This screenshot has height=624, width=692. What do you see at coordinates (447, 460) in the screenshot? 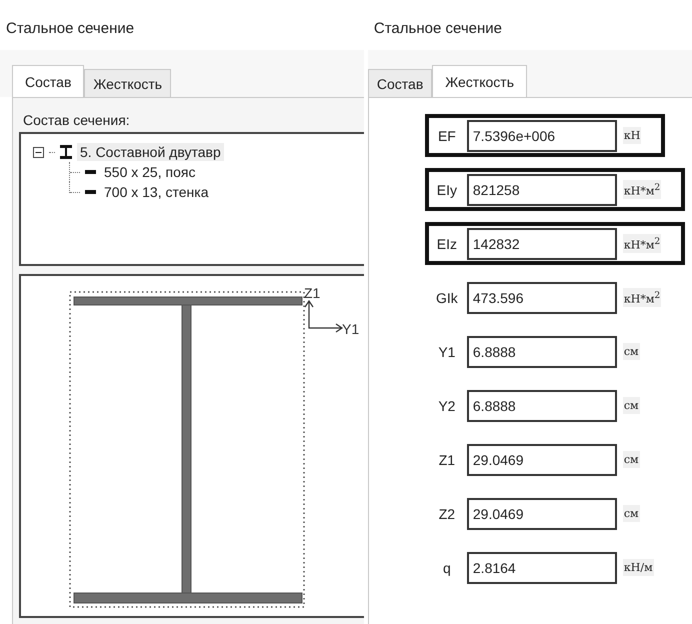
I see `field-label: Z1` at bounding box center [447, 460].